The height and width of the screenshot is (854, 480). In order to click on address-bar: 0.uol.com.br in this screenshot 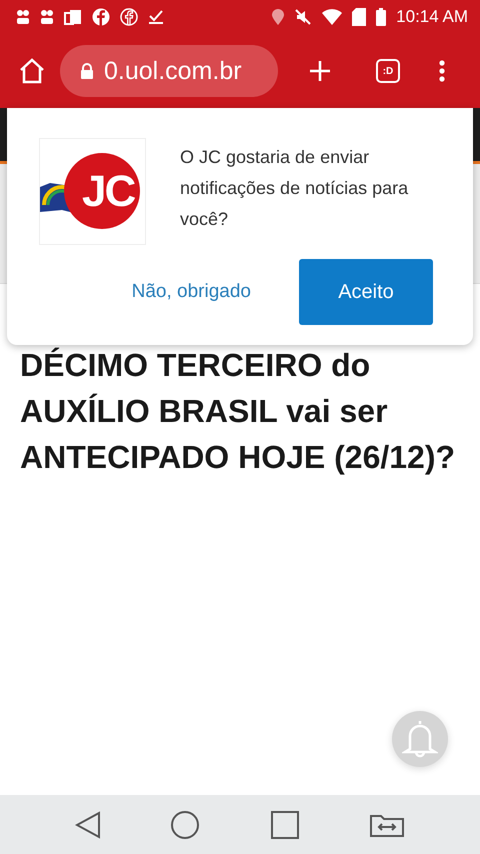, I will do `click(169, 71)`.